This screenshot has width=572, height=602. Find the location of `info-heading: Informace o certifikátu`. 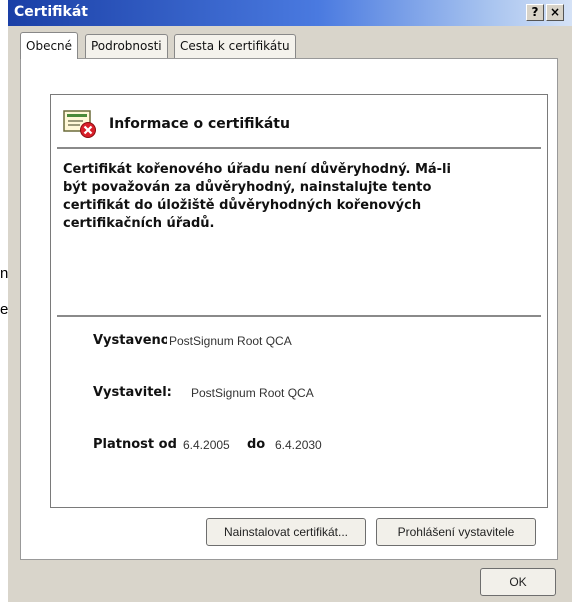

info-heading: Informace o certifikátu is located at coordinates (199, 124).